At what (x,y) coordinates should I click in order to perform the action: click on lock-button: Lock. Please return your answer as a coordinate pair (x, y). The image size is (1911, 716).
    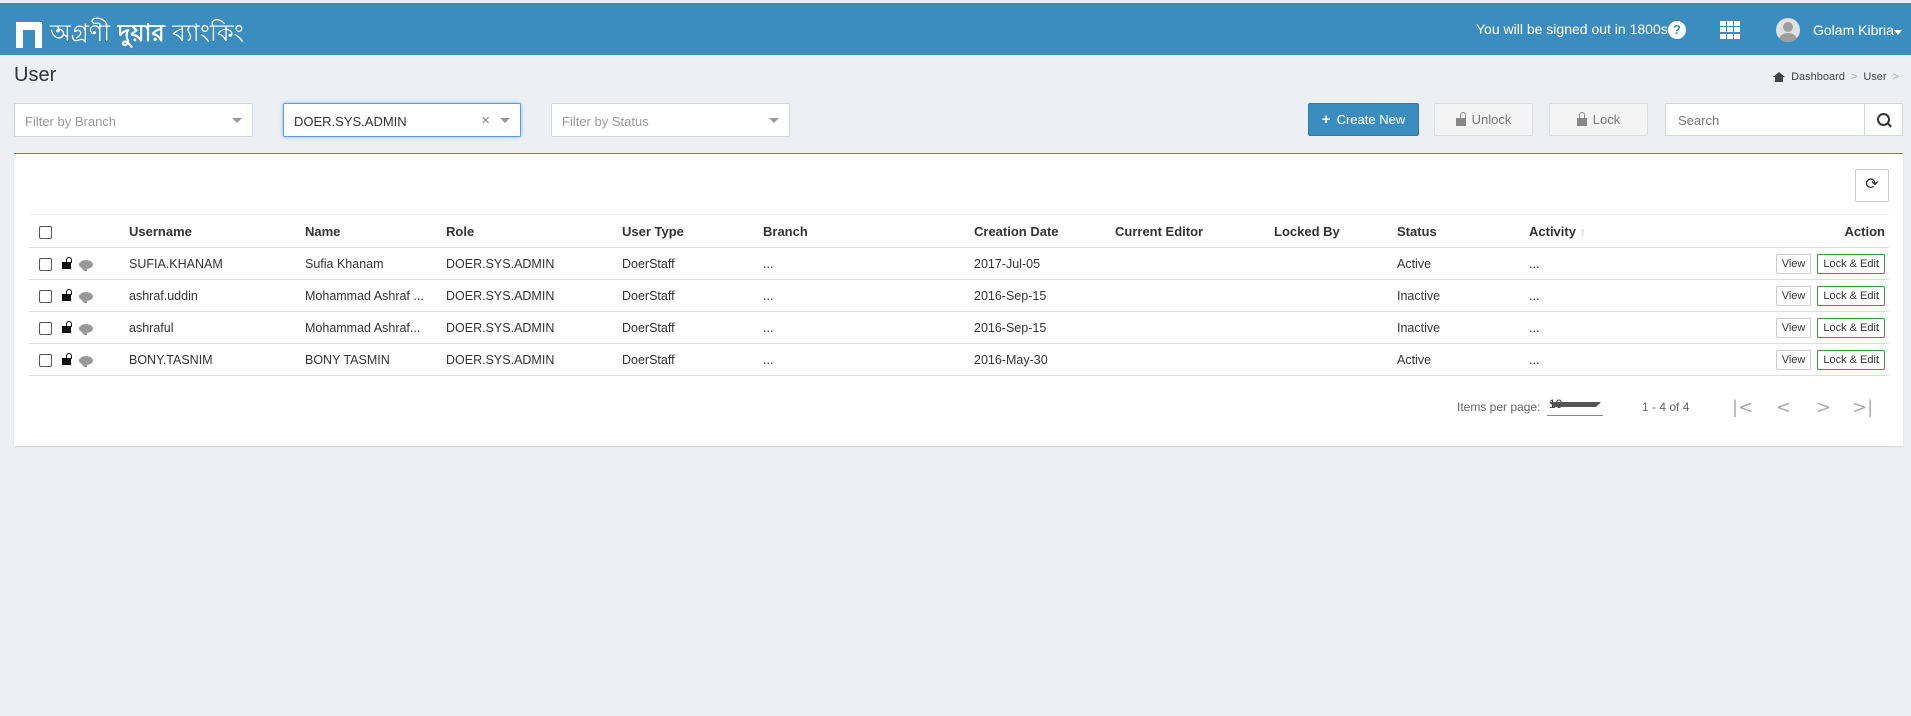
    Looking at the image, I should click on (1598, 119).